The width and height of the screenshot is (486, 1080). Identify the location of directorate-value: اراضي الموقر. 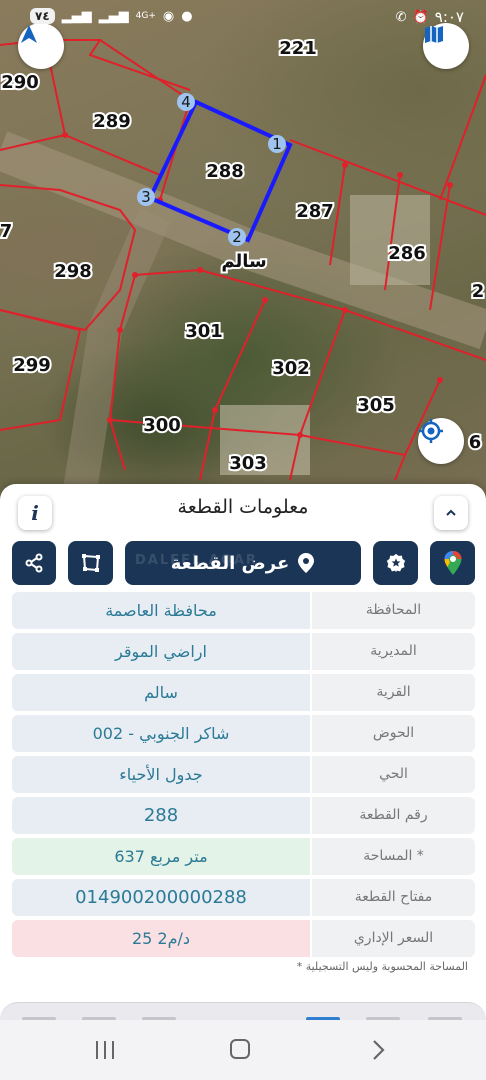
(161, 651).